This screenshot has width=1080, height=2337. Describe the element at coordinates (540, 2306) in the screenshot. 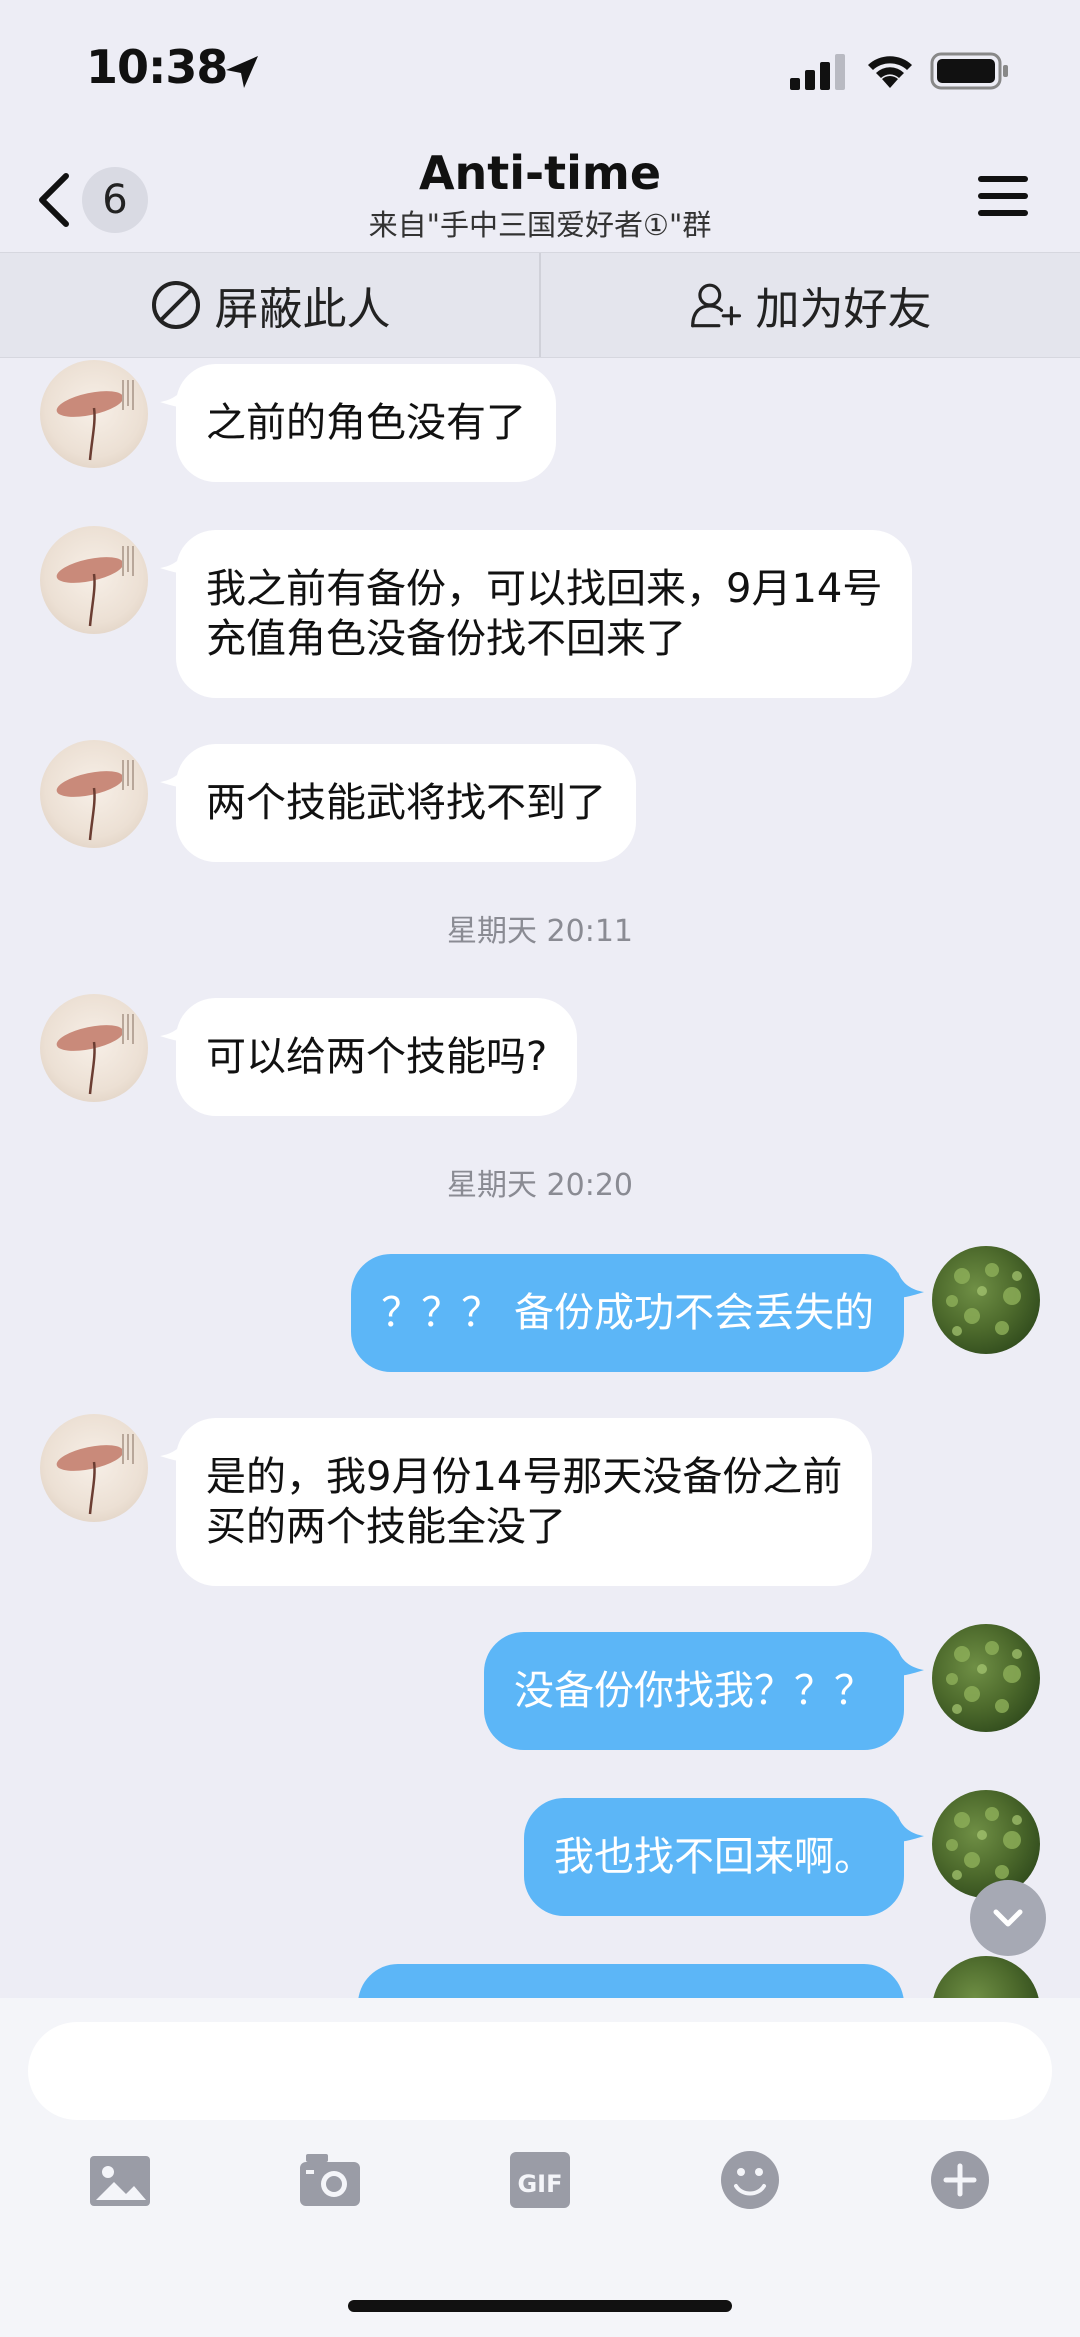

I see `home-indicator` at that location.